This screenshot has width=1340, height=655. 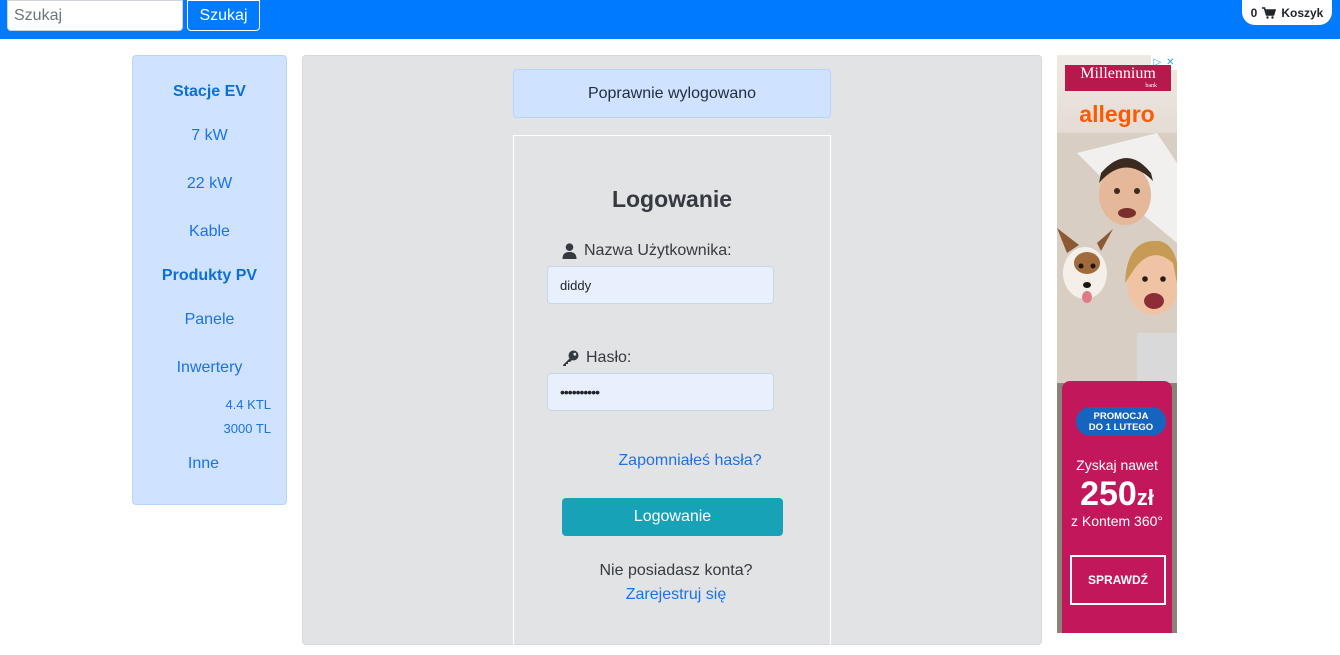 What do you see at coordinates (676, 570) in the screenshot?
I see `no-account-text: Nie posiadasz konta?` at bounding box center [676, 570].